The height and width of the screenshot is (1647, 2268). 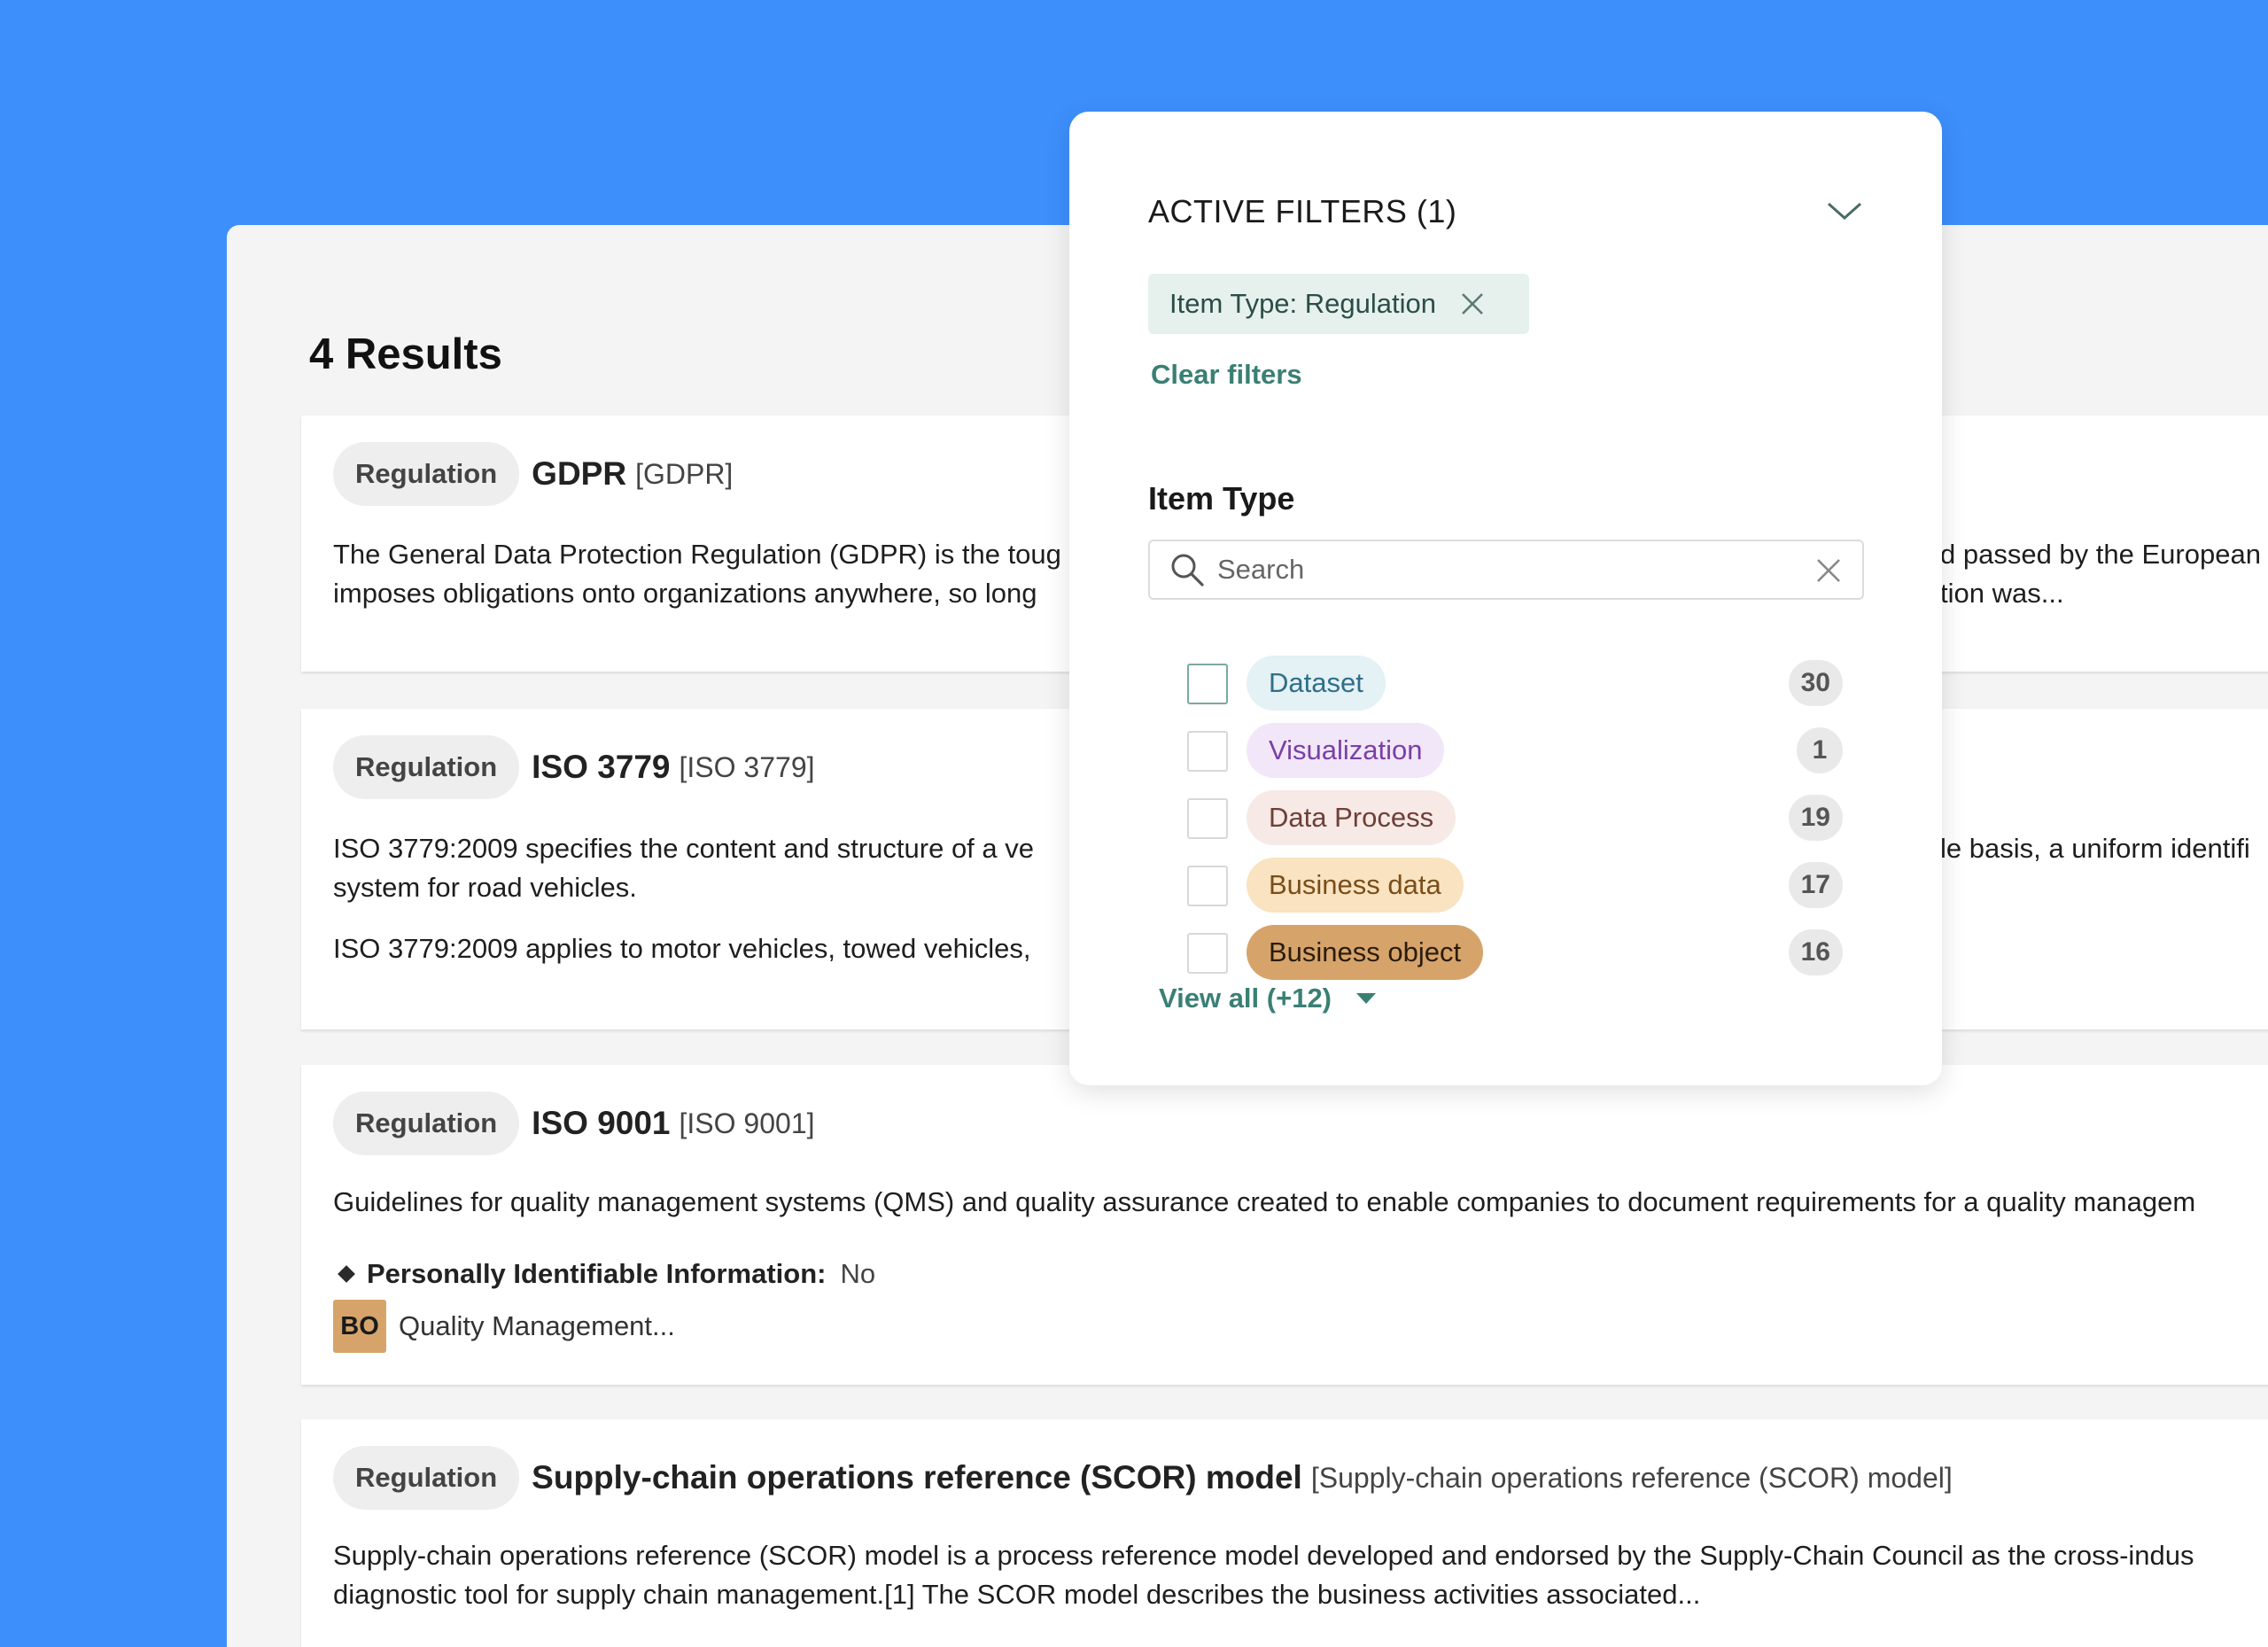 What do you see at coordinates (1828, 570) in the screenshot?
I see `clear-search-icon` at bounding box center [1828, 570].